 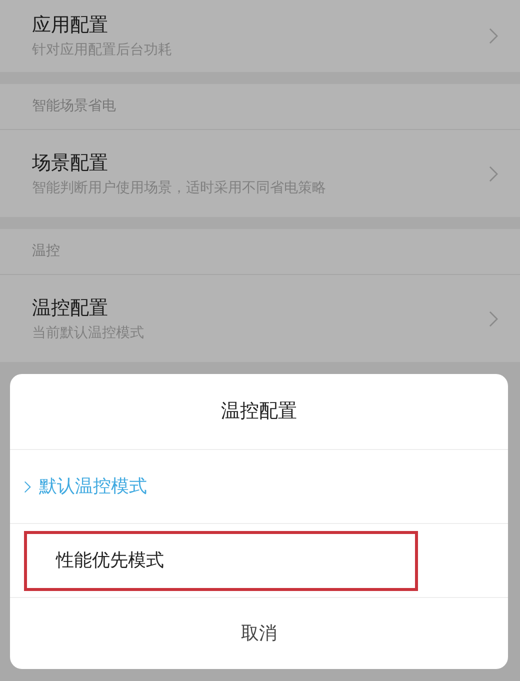 I want to click on section-header: 温控, so click(x=46, y=251).